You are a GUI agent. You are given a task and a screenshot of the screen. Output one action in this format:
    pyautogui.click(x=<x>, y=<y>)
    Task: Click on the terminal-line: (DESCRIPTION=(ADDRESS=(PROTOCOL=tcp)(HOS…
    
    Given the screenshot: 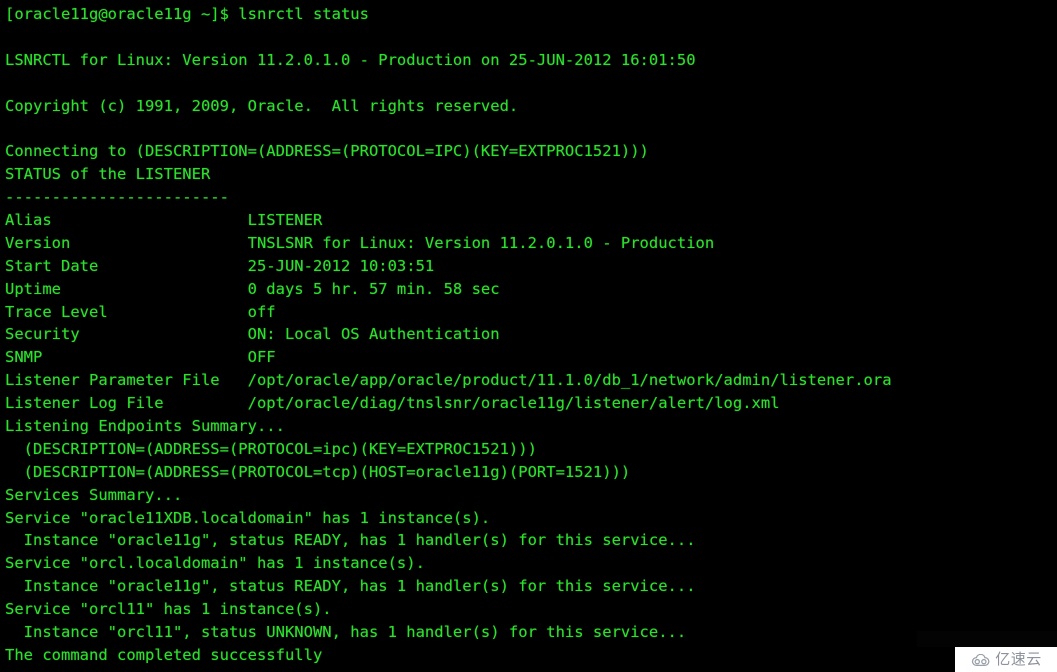 What is the action you would take?
    pyautogui.click(x=318, y=471)
    